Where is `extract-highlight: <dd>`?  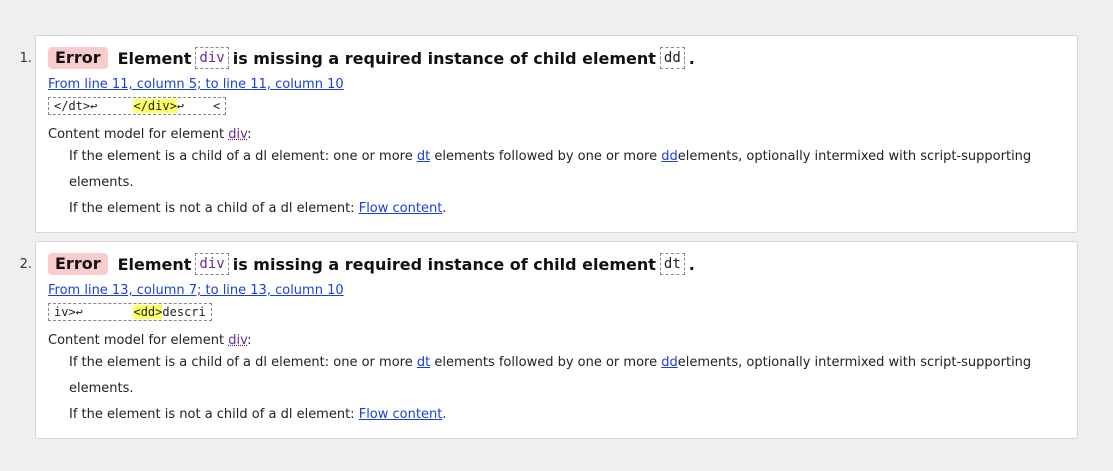 extract-highlight: <dd> is located at coordinates (148, 312).